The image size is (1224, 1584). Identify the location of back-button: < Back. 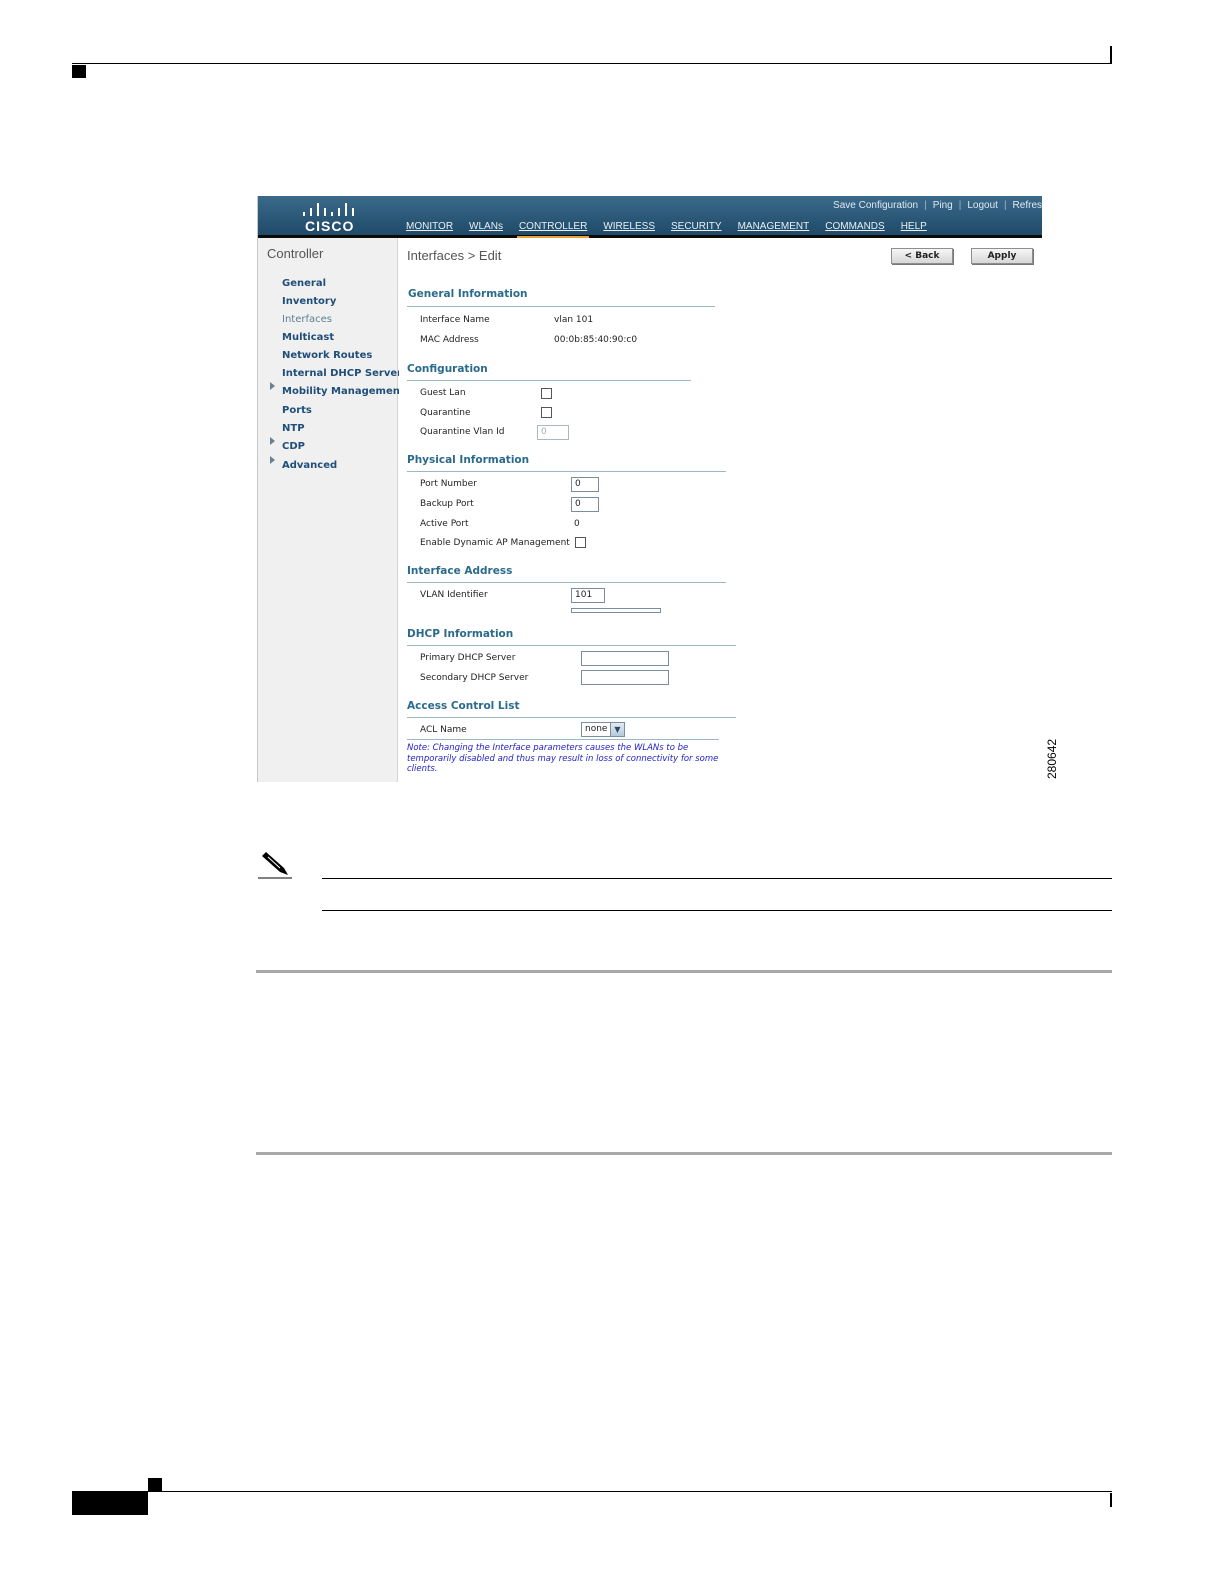
(922, 256).